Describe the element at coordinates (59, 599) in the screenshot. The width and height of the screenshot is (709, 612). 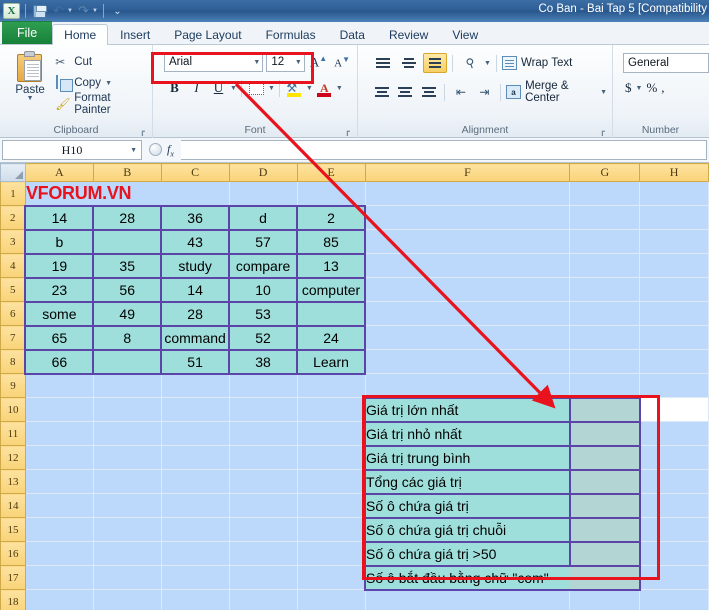
I see `cell-a18` at that location.